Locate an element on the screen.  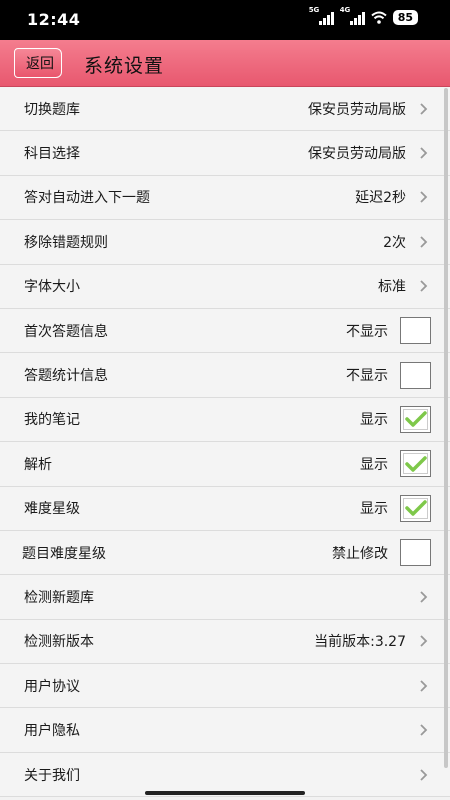
row-wrong-removal-rule: 移除错题规则 2次 is located at coordinates (225, 242).